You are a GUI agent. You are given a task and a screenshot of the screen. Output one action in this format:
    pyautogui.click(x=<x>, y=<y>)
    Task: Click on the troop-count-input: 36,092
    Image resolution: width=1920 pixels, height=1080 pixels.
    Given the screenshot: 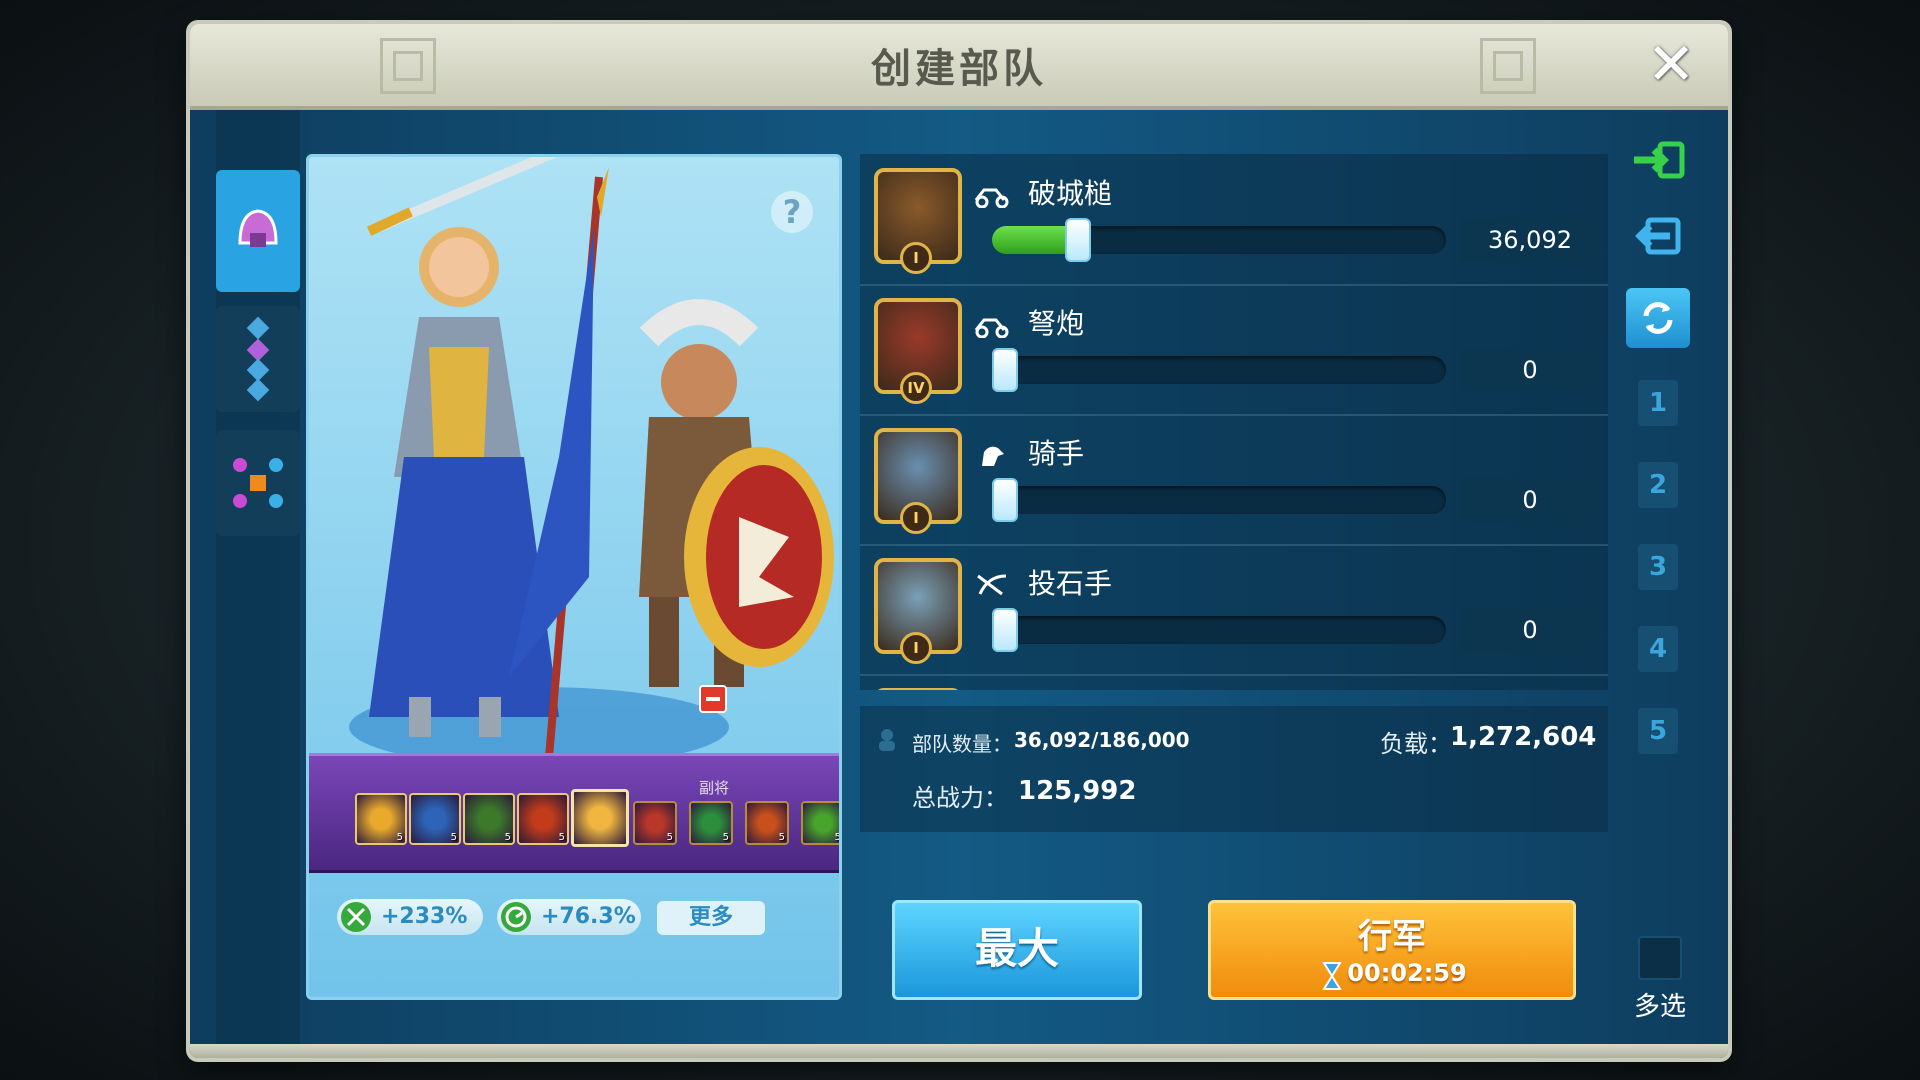 What is the action you would take?
    pyautogui.click(x=1530, y=240)
    